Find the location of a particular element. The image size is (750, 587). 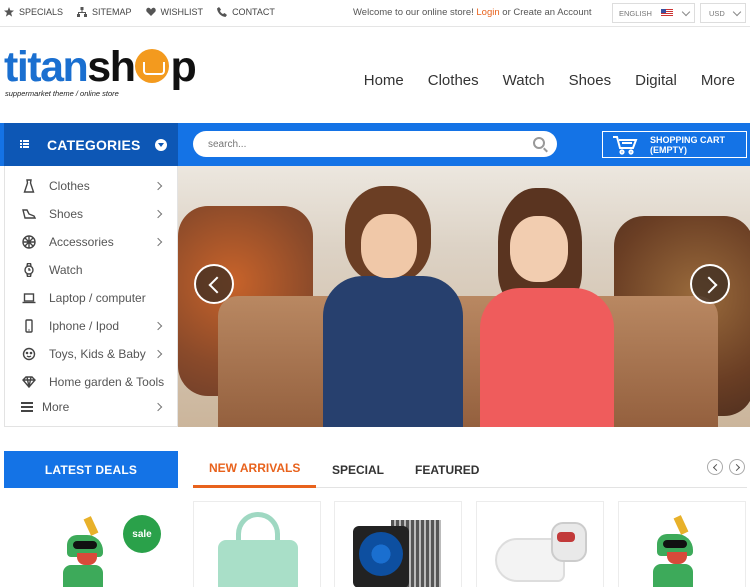

sitemap-label: SITEMAP is located at coordinates (112, 12).